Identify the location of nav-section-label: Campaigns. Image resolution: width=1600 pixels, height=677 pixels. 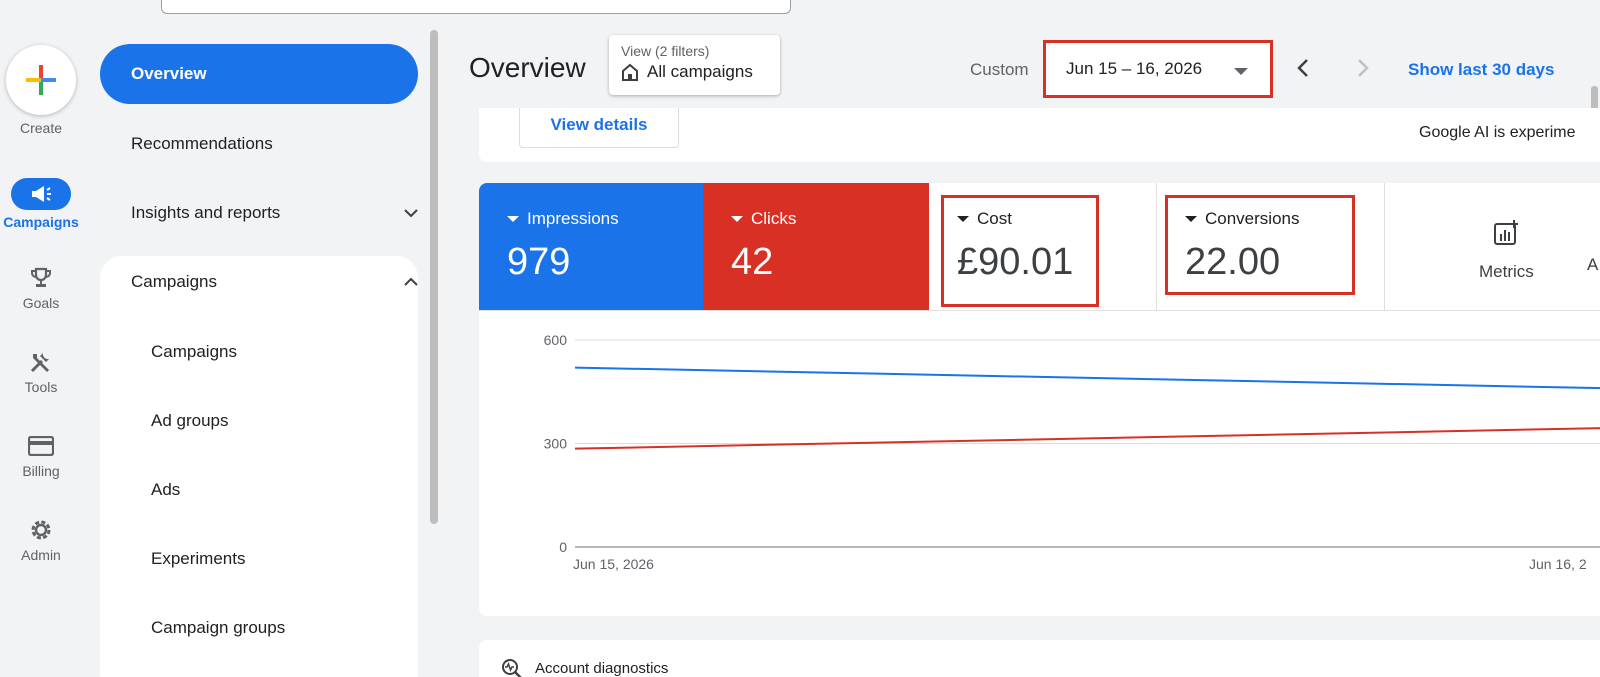
(174, 281).